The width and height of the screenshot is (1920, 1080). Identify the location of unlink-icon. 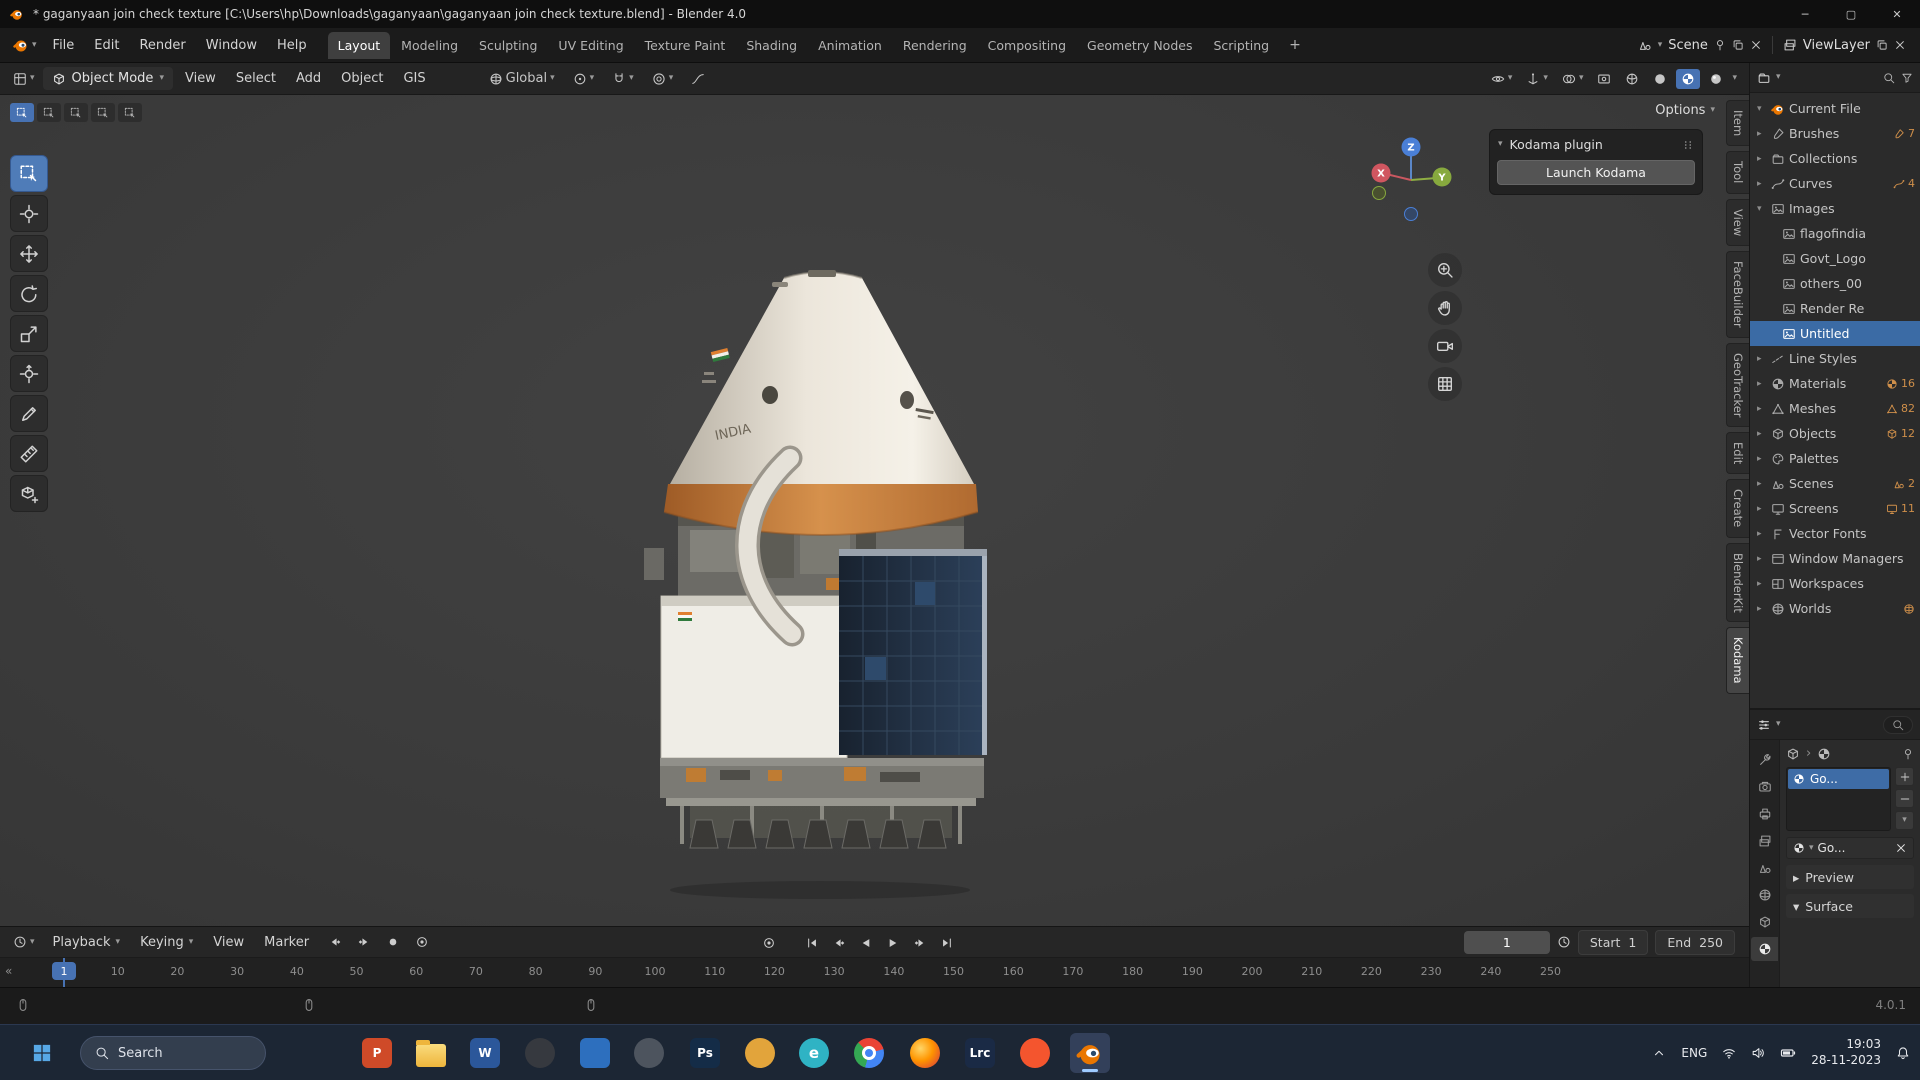
(1901, 848).